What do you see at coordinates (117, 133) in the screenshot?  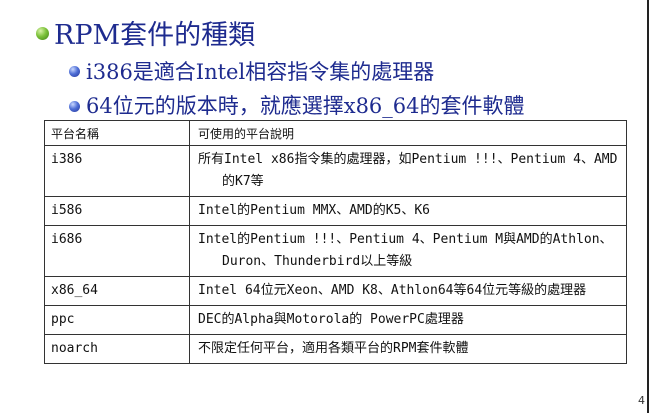 I see `header-platform-name: 平台名稱` at bounding box center [117, 133].